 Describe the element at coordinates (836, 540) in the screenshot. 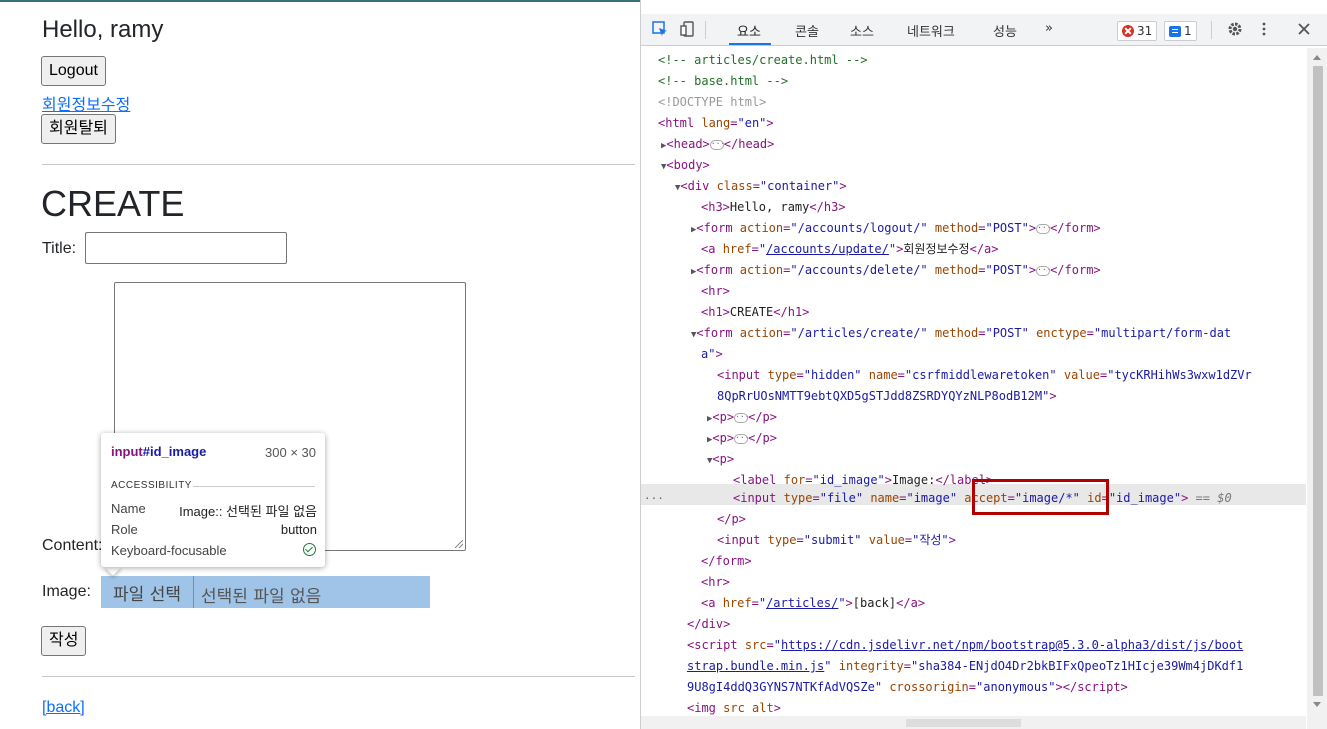

I see `dom-line: <input type="submit" value="작성">` at that location.